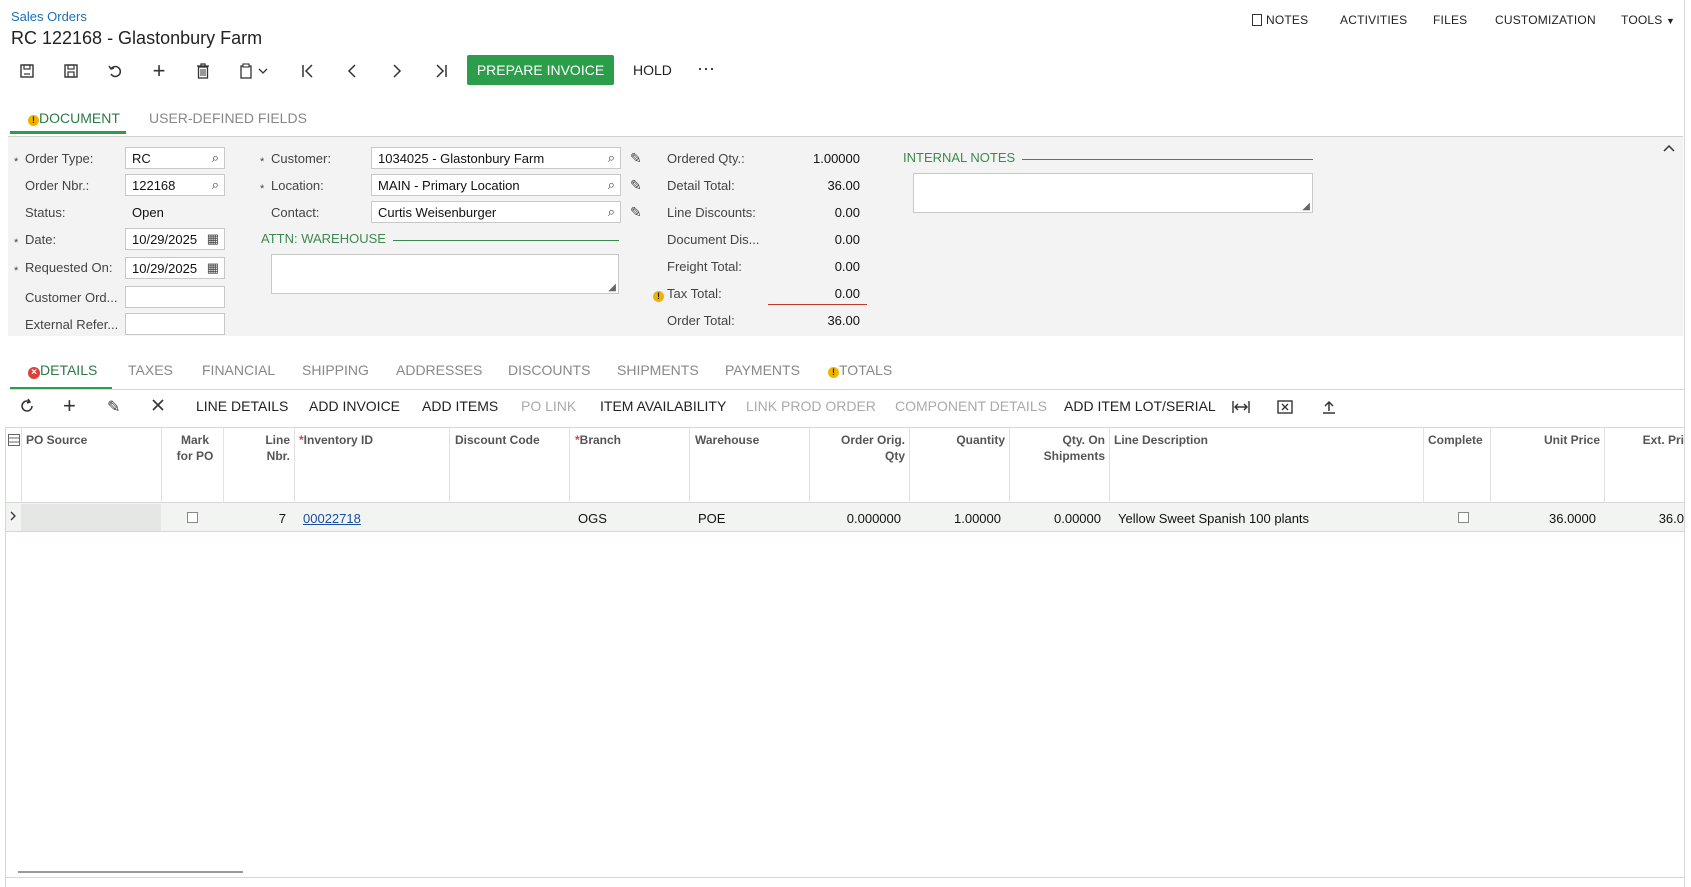 This screenshot has height=887, width=1691. What do you see at coordinates (971, 406) in the screenshot?
I see `component-details-button: COMPONENT DETAILS` at bounding box center [971, 406].